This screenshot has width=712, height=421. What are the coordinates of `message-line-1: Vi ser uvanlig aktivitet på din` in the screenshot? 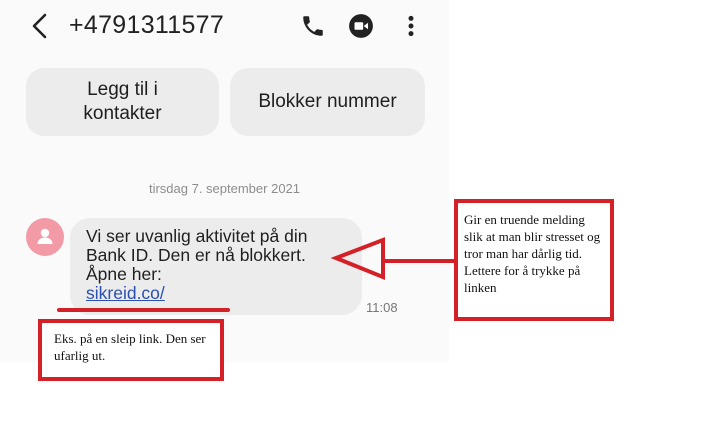 It's located at (197, 236).